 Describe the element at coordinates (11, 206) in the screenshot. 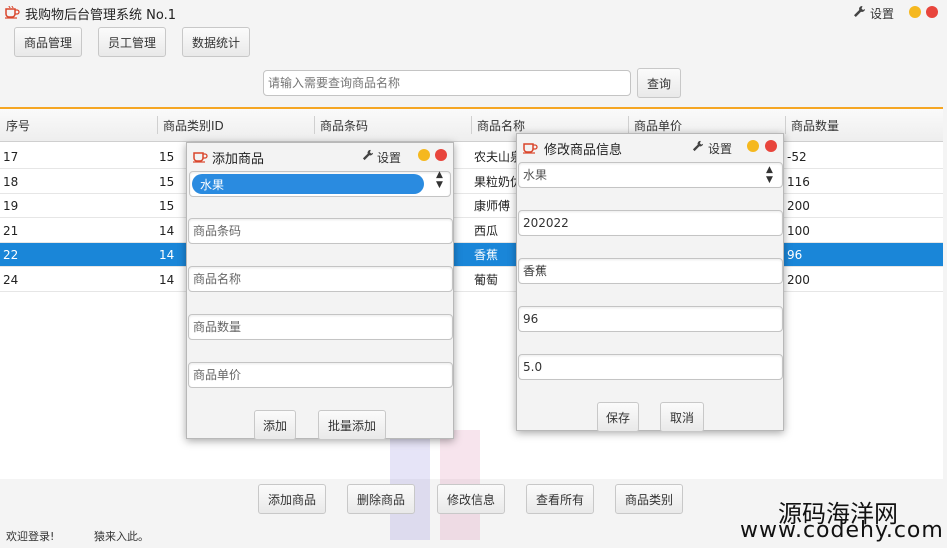

I see `cell-id: 19` at that location.